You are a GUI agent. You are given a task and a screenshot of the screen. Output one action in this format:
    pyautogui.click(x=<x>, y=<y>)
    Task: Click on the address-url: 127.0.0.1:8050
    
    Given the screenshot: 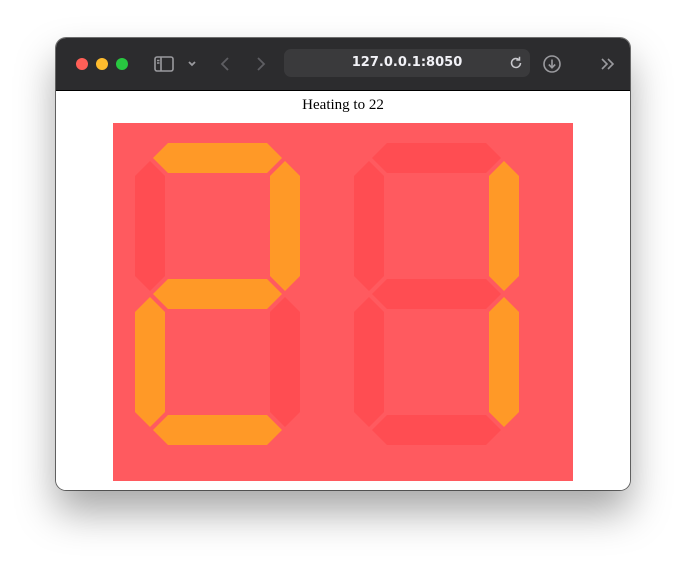 What is the action you would take?
    pyautogui.click(x=407, y=62)
    